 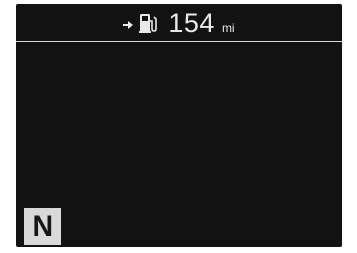 I want to click on top-divider, so click(x=179, y=41).